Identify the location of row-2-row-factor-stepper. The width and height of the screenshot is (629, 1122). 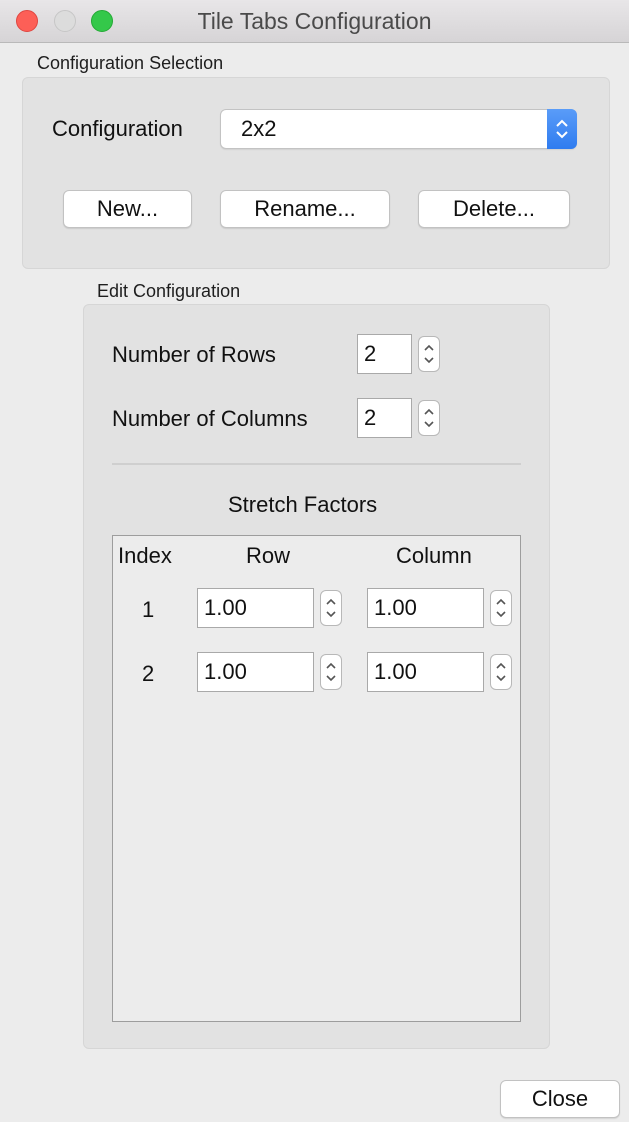
(331, 672).